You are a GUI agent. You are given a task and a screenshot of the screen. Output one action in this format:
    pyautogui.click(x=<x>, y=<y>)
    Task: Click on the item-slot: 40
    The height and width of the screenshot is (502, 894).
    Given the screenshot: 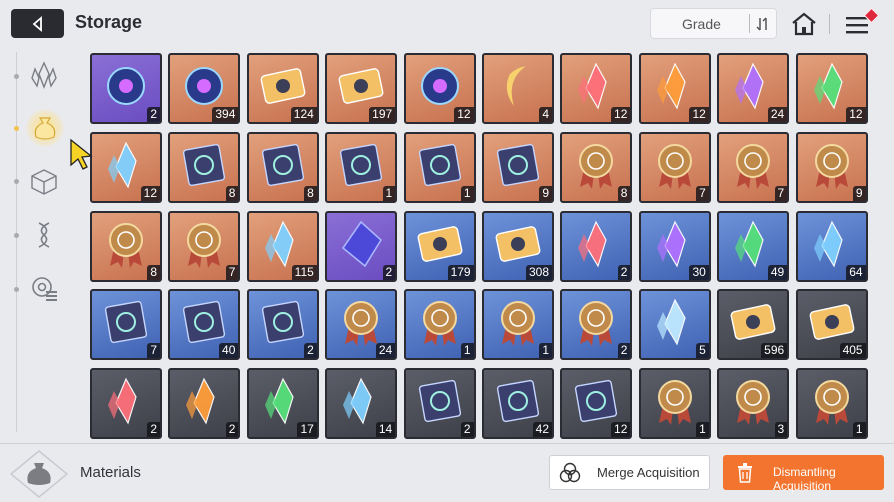 What is the action you would take?
    pyautogui.click(x=204, y=325)
    